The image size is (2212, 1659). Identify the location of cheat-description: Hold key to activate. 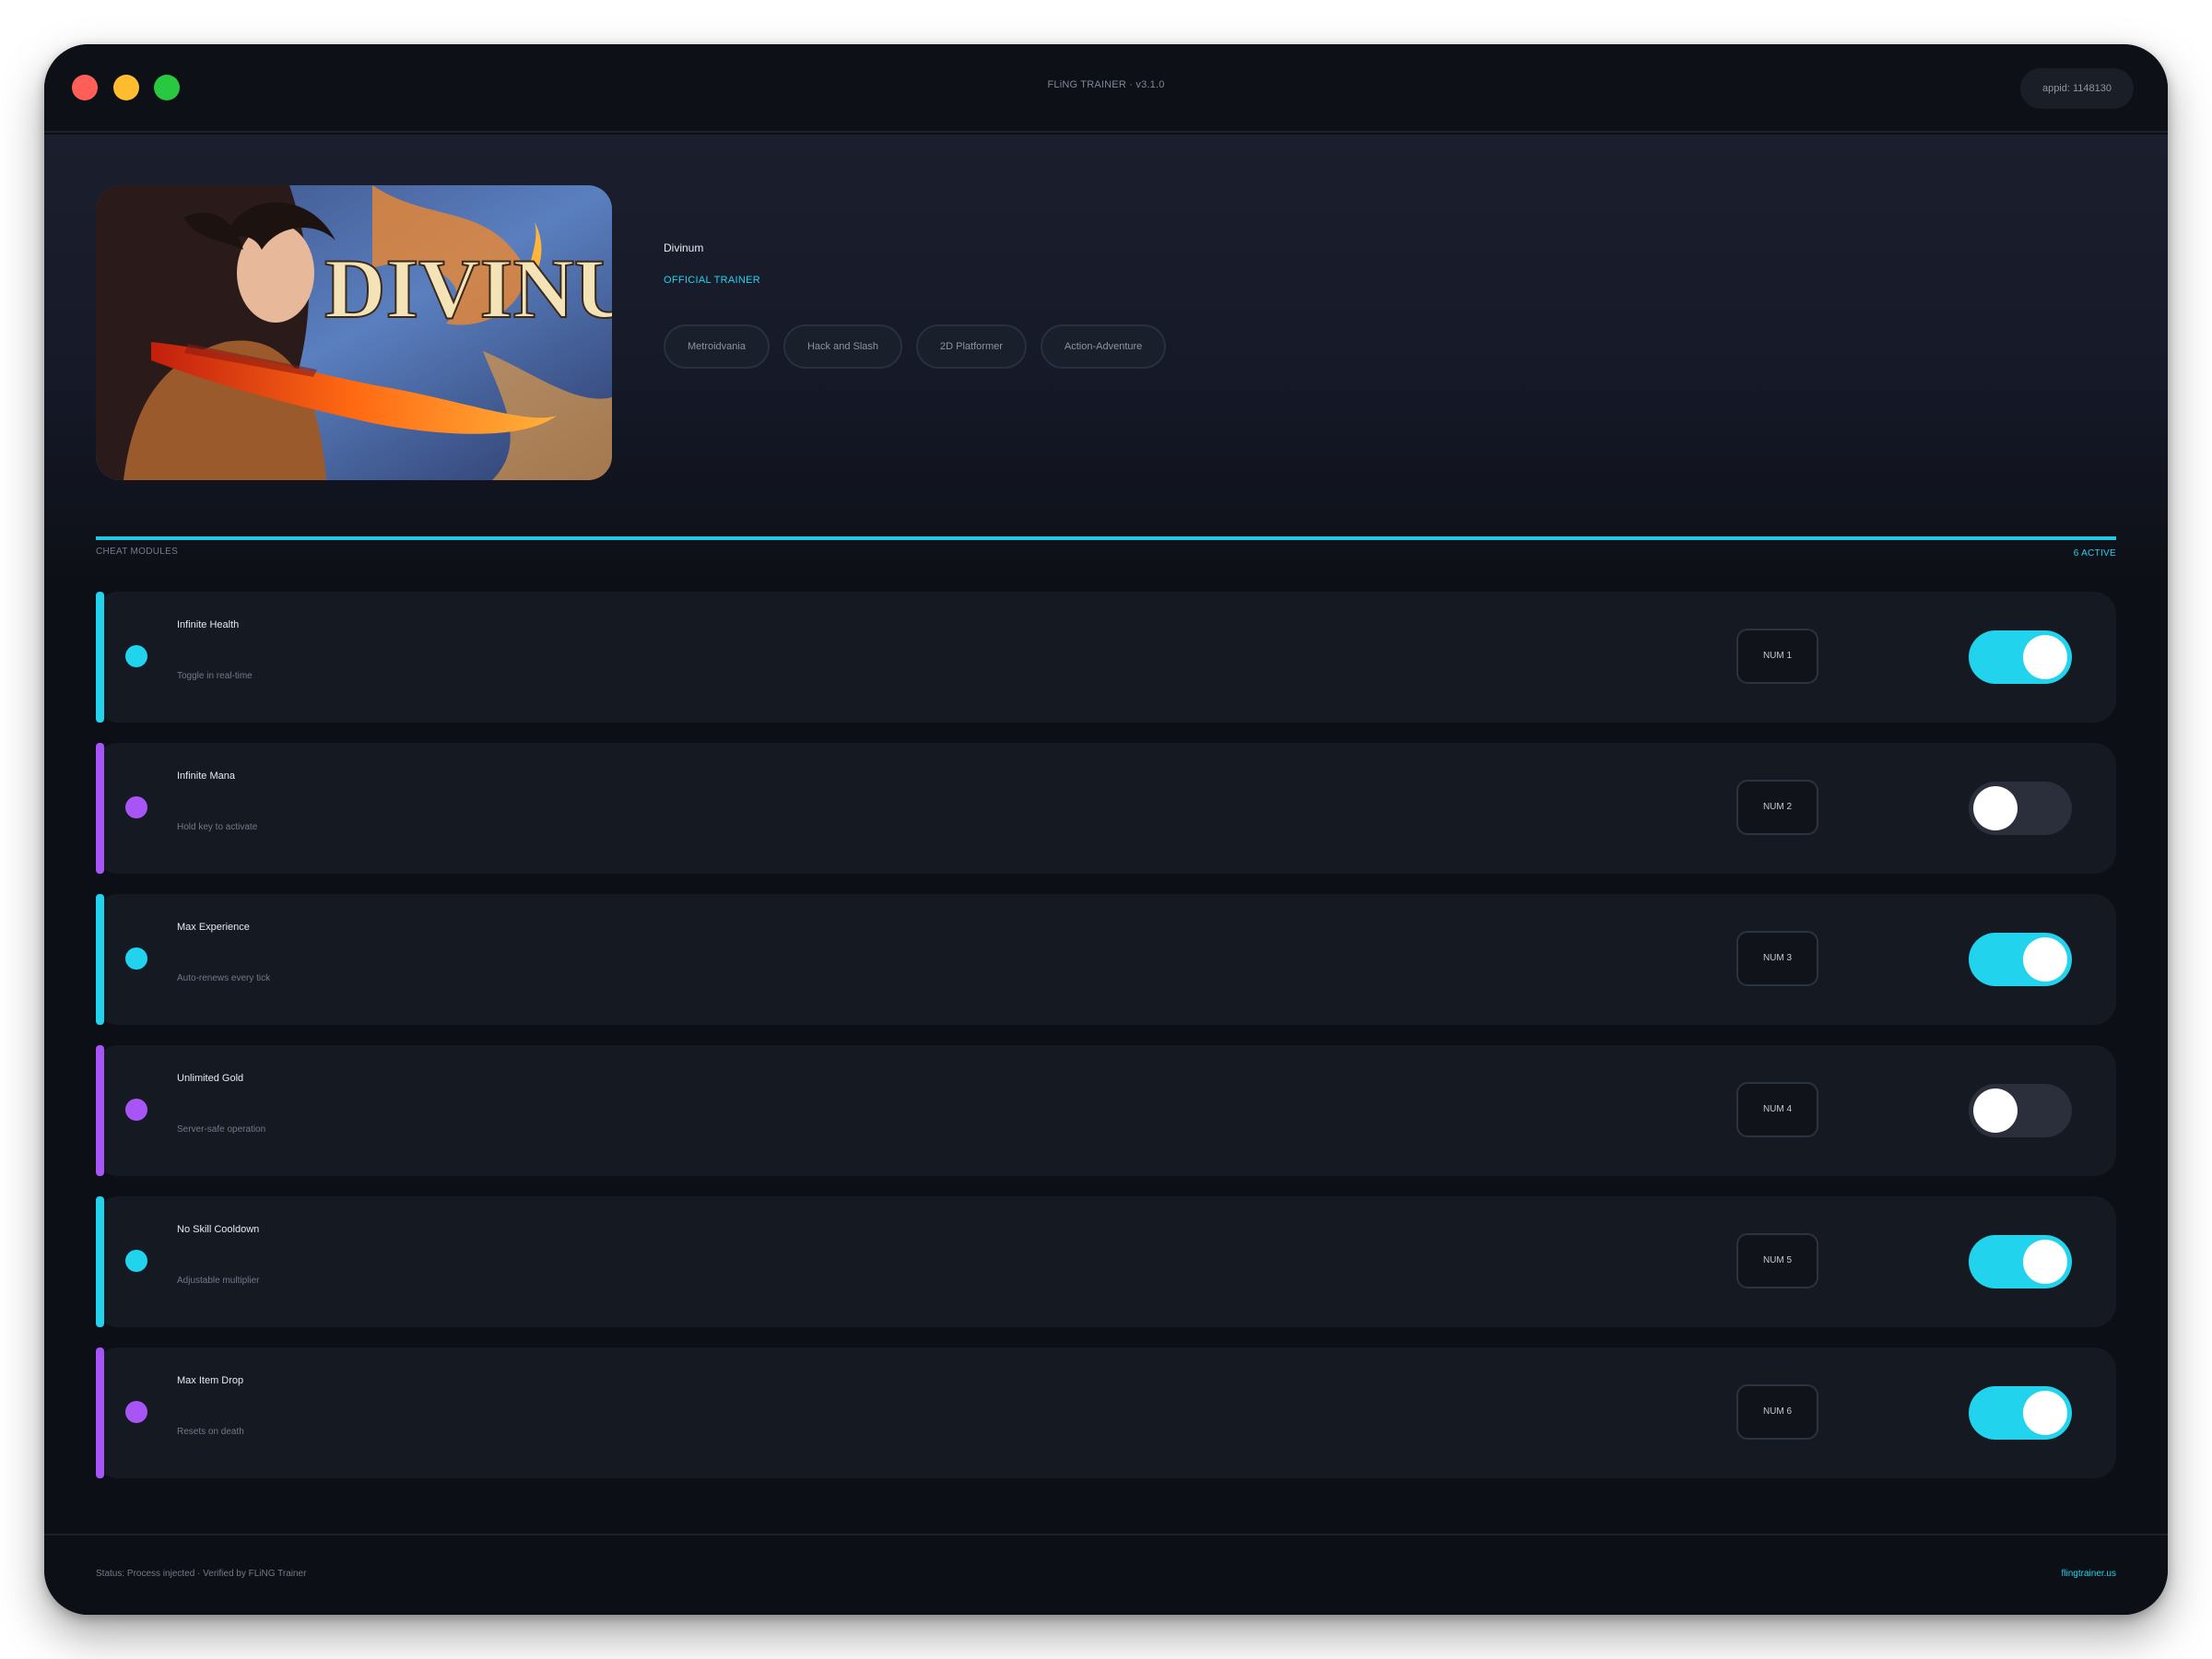
(217, 827).